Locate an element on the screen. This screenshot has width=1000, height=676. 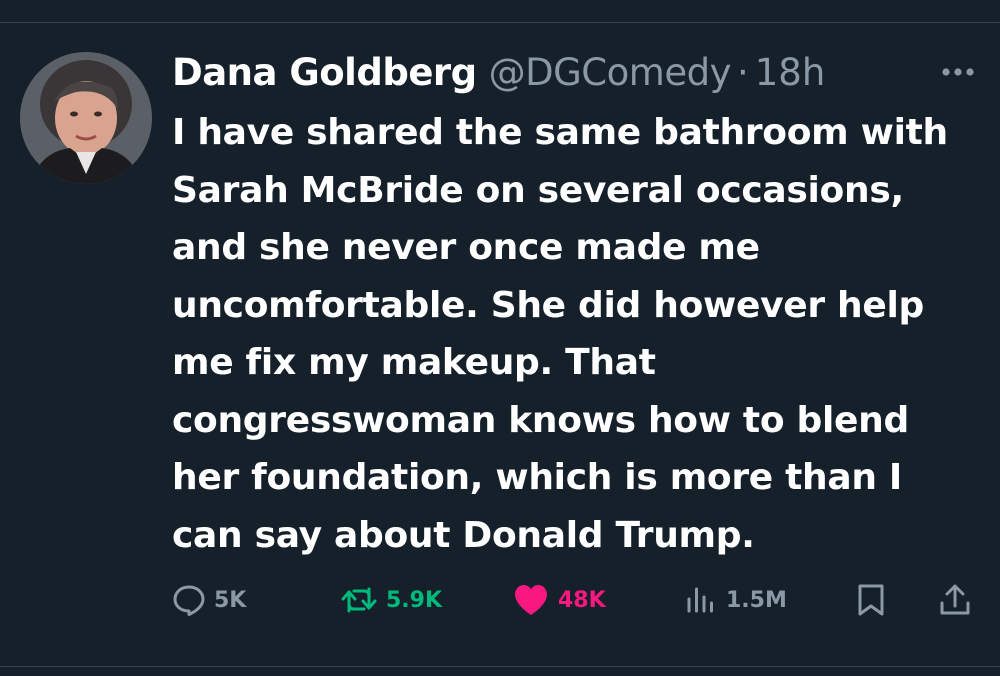
like-button: 48K is located at coordinates (559, 600).